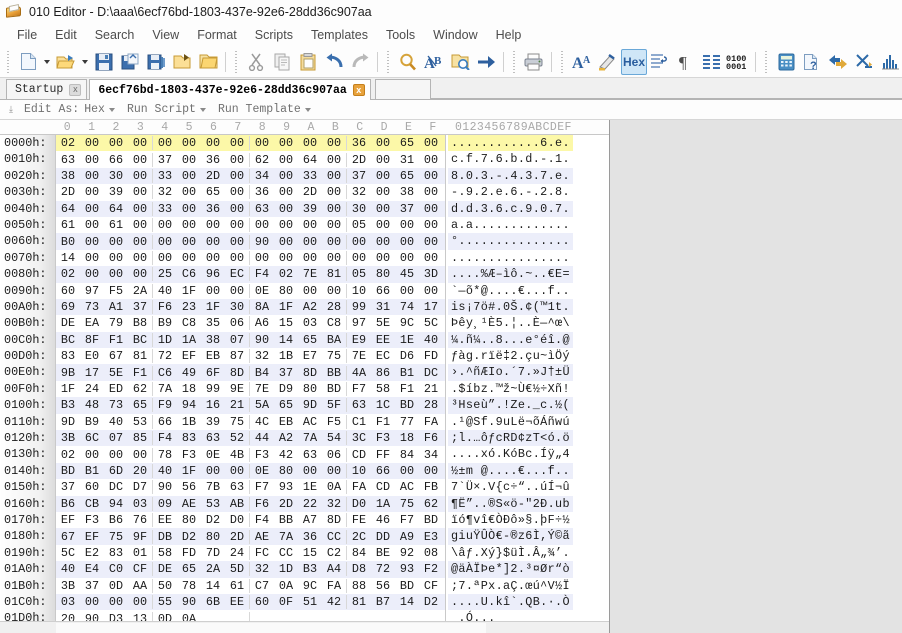 This screenshot has height=633, width=902. I want to click on hex-byte: CF, so click(140, 569).